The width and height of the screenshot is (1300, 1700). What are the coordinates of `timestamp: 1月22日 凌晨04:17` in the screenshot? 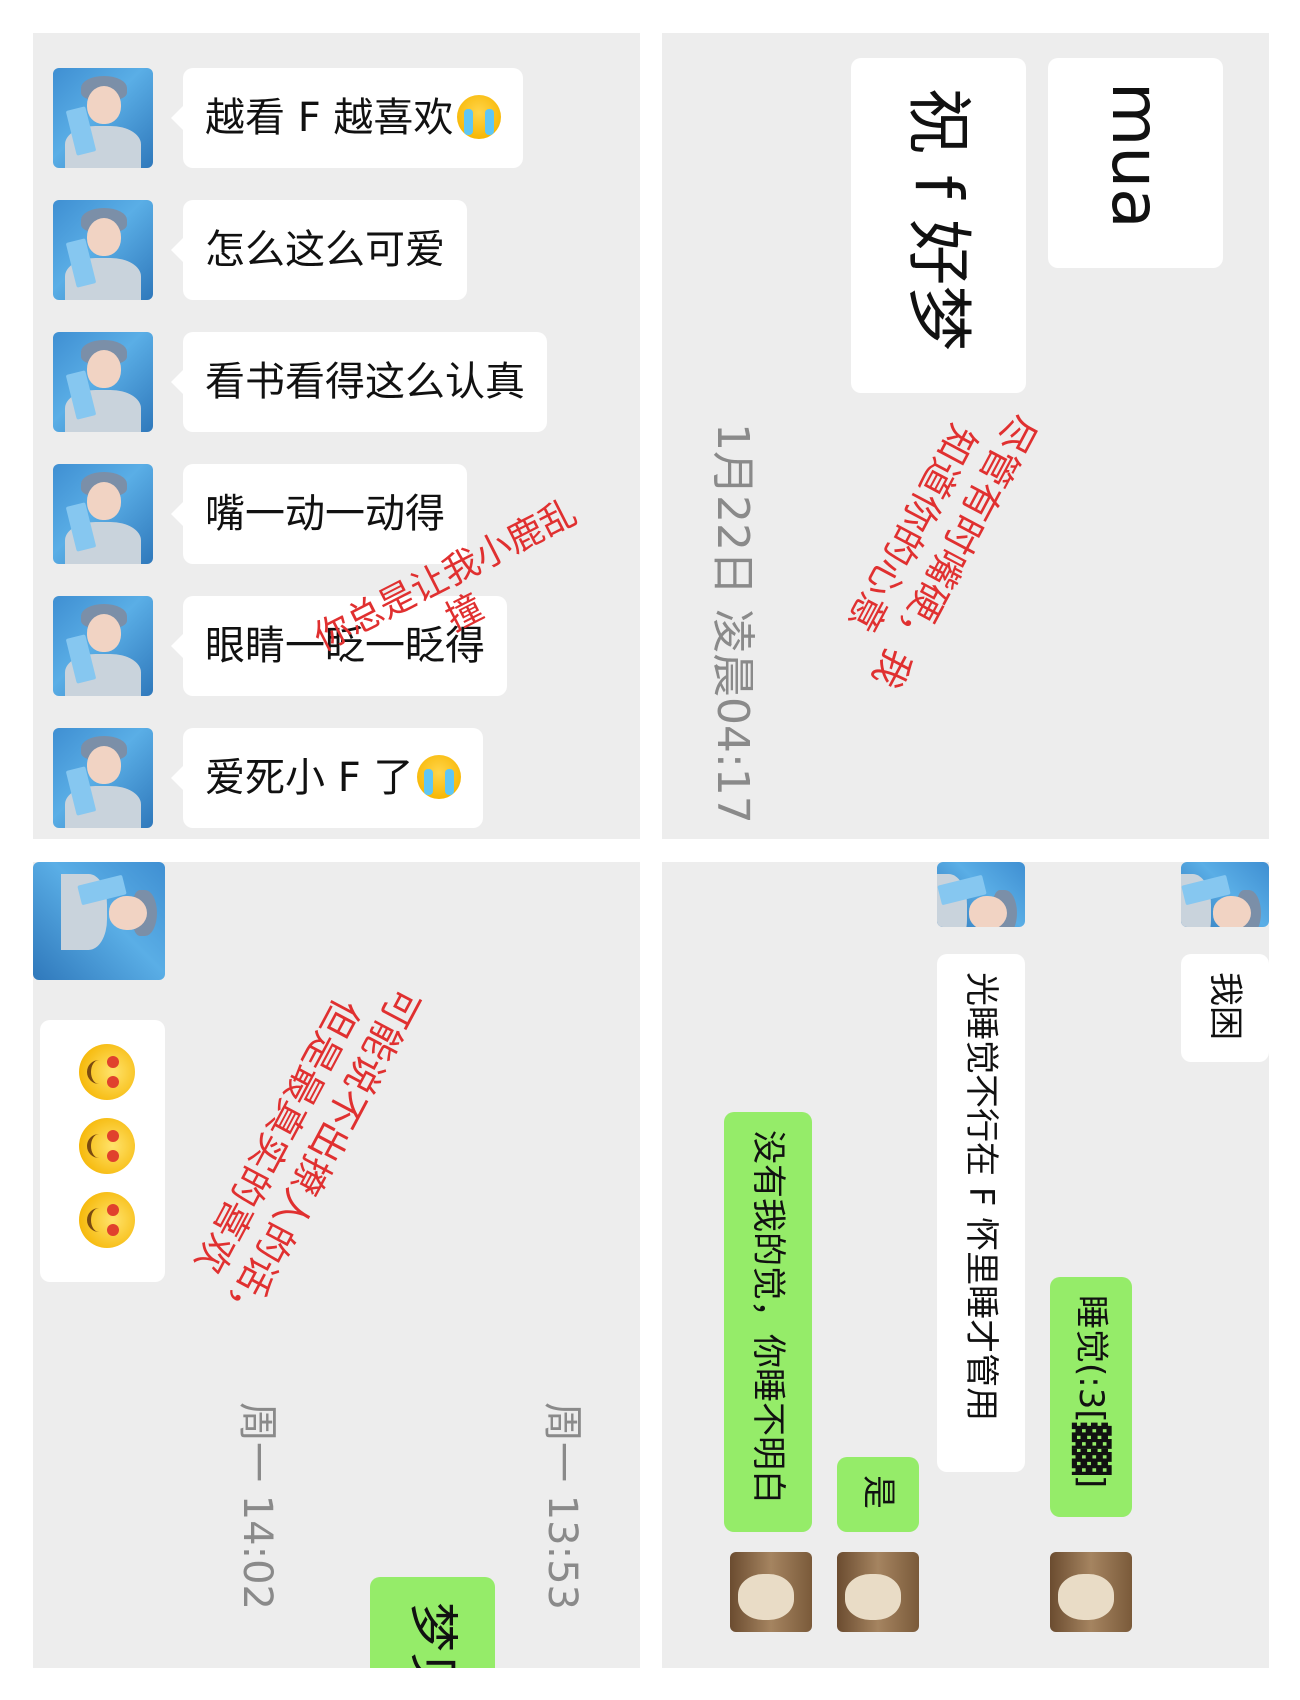 It's located at (732, 623).